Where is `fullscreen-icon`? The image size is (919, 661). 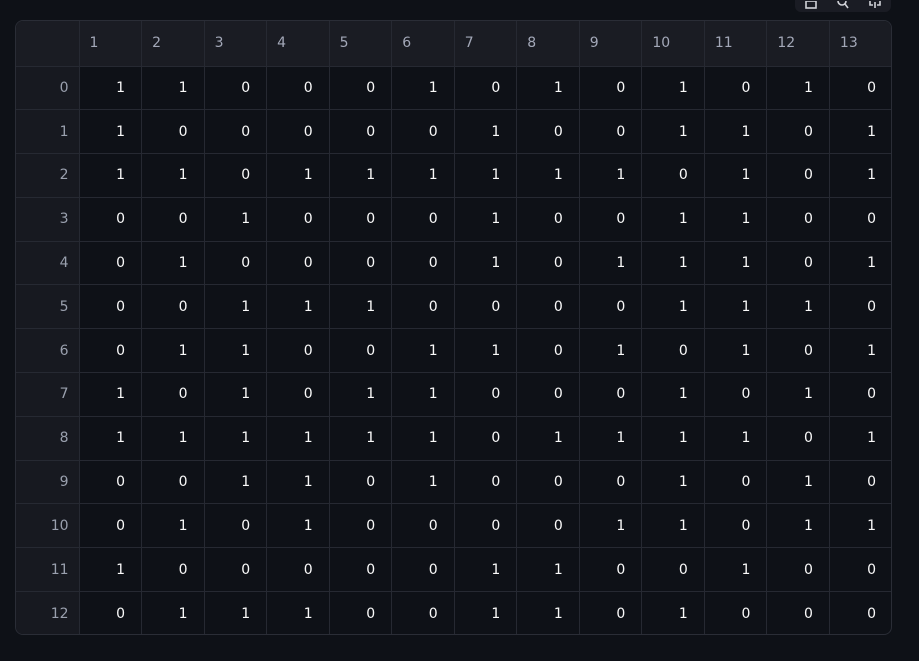 fullscreen-icon is located at coordinates (875, 4).